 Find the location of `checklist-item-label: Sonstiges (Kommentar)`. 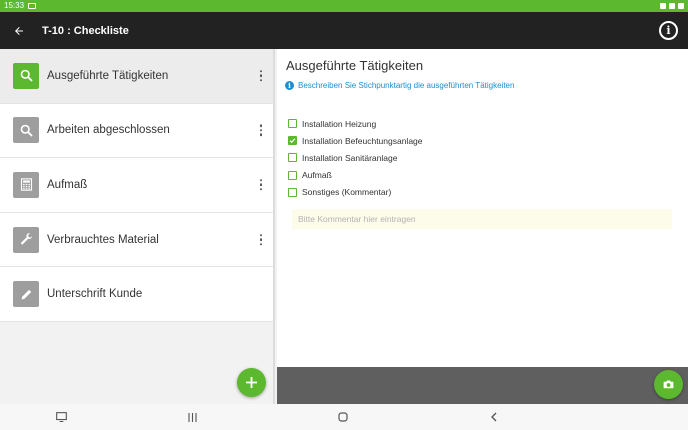

checklist-item-label: Sonstiges (Kommentar) is located at coordinates (347, 192).